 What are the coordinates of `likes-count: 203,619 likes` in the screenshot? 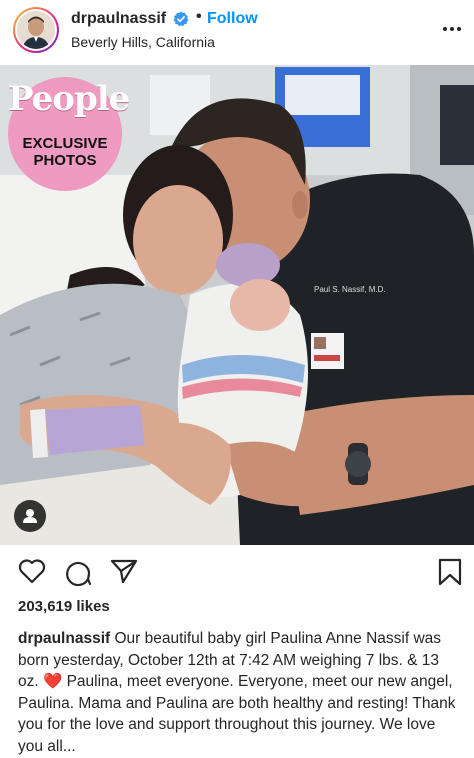 It's located at (64, 606).